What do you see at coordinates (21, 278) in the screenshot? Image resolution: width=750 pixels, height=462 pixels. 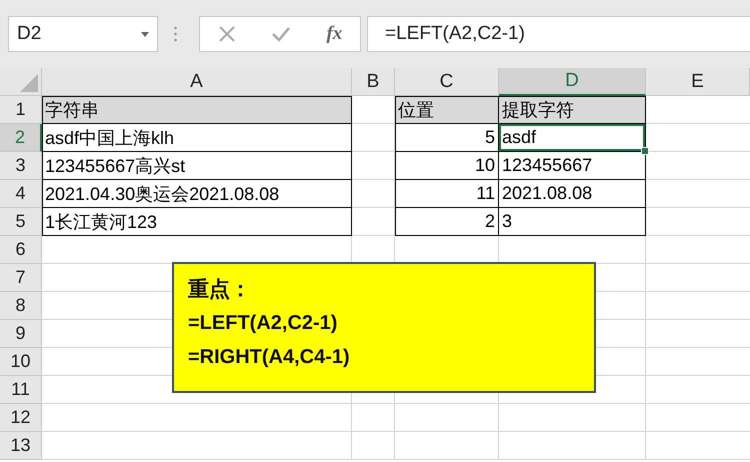 I see `row-header: 7` at bounding box center [21, 278].